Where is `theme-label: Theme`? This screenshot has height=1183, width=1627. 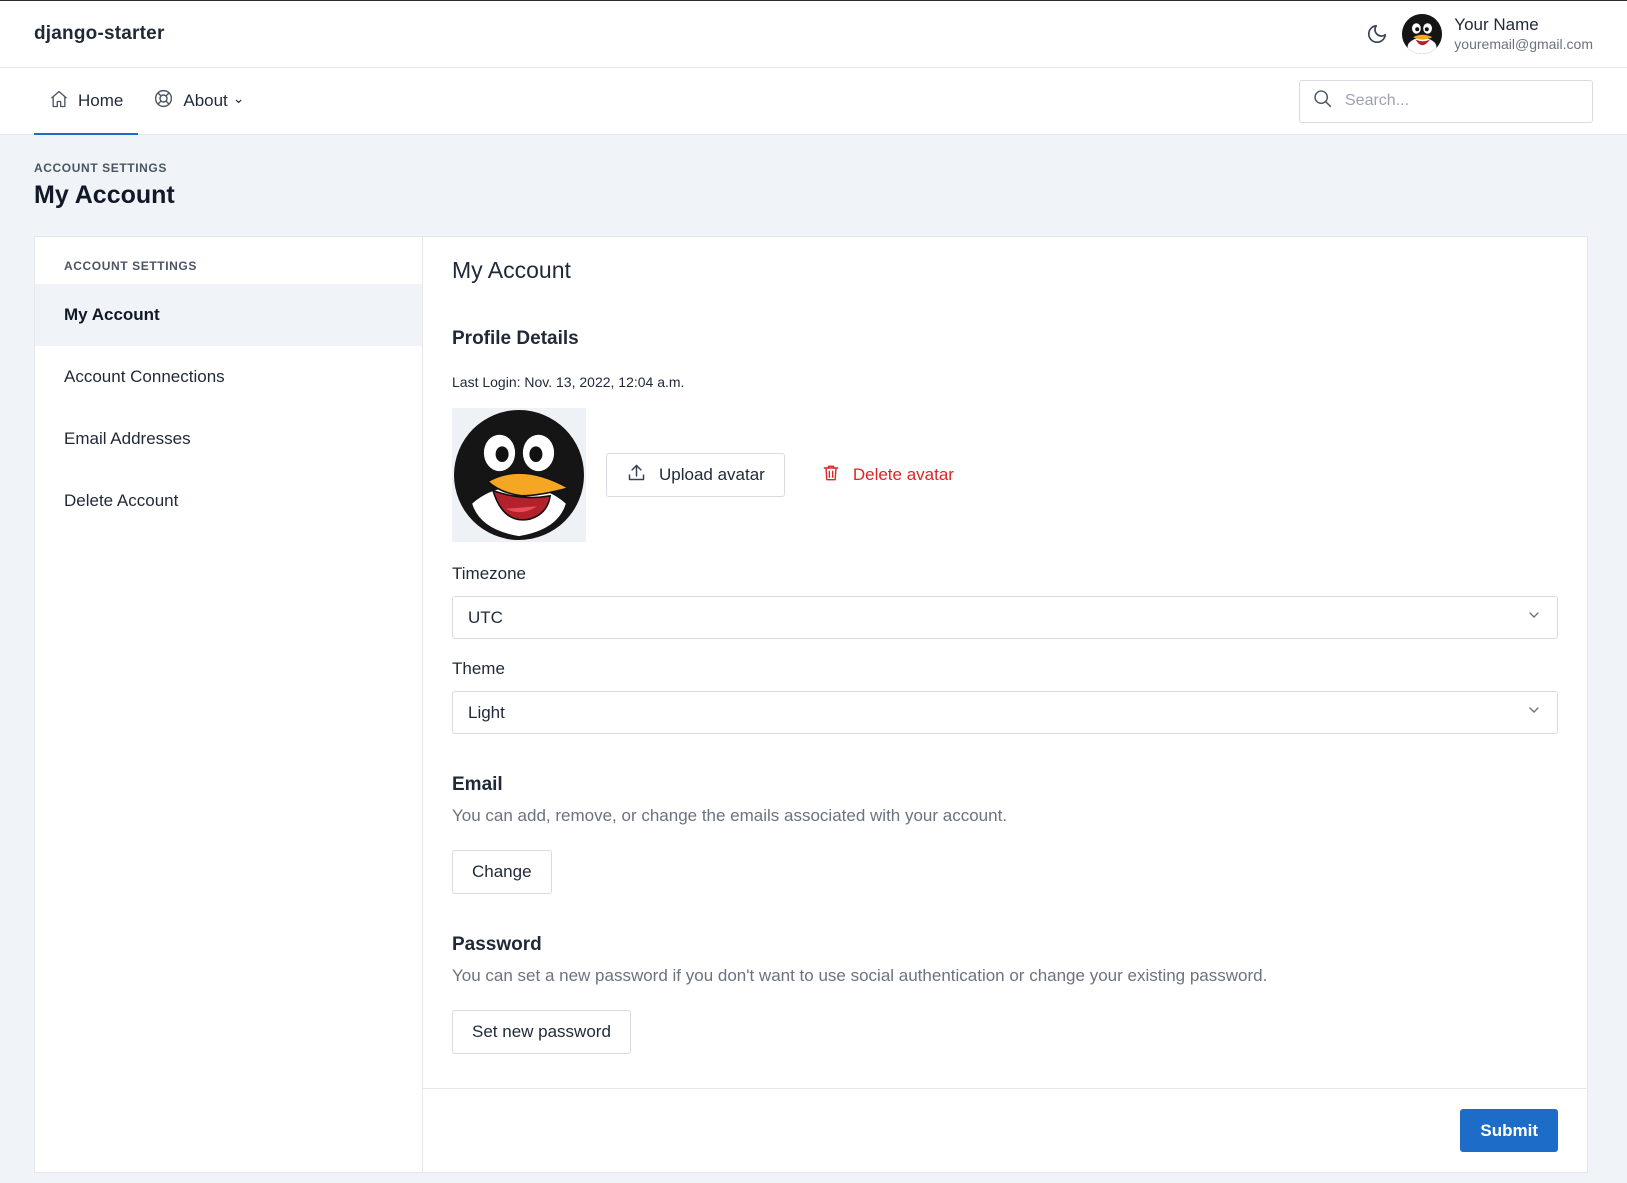 theme-label: Theme is located at coordinates (478, 668).